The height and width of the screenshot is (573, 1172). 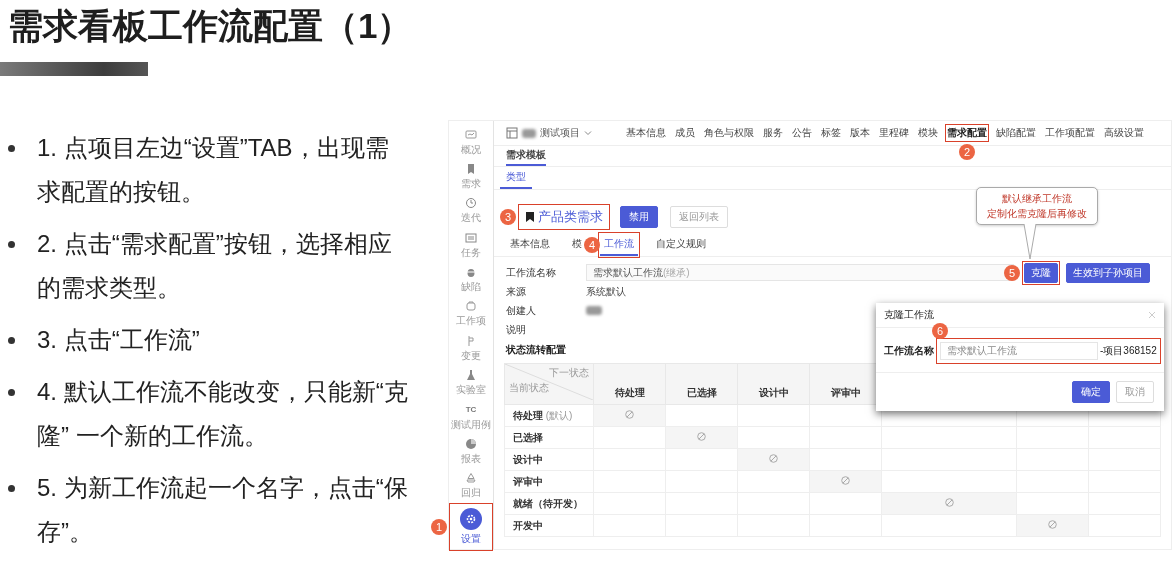 I want to click on field-label: 来源, so click(x=516, y=291).